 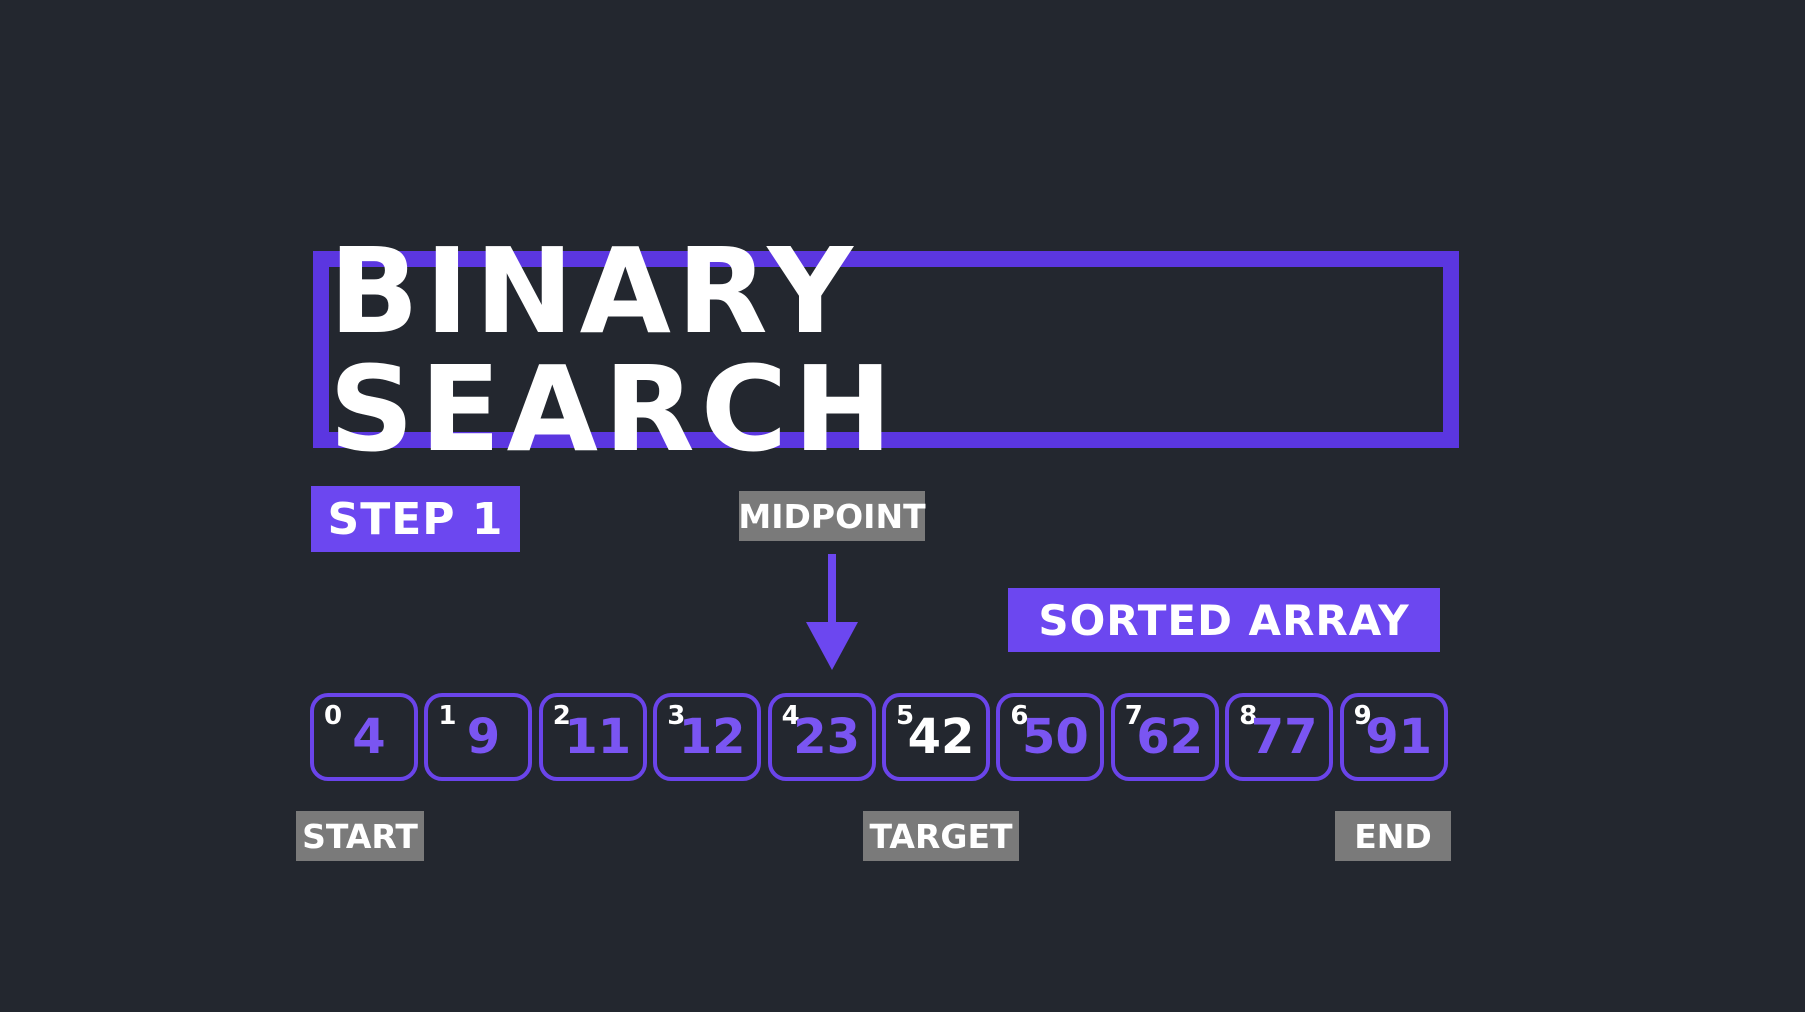 What do you see at coordinates (832, 516) in the screenshot?
I see `midpoint-label: Midpoint` at bounding box center [832, 516].